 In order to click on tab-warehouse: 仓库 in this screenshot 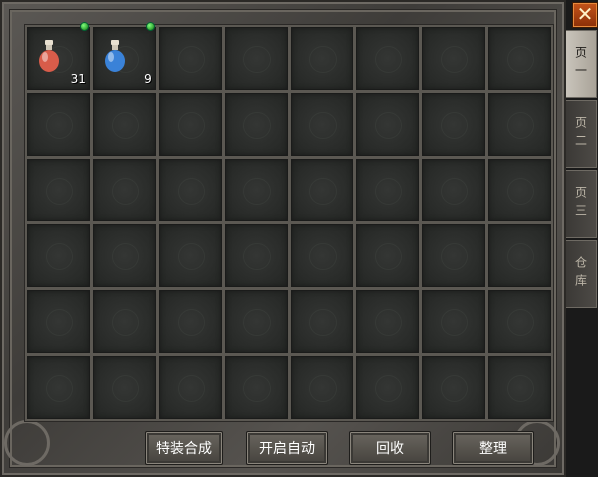, I will do `click(581, 274)`.